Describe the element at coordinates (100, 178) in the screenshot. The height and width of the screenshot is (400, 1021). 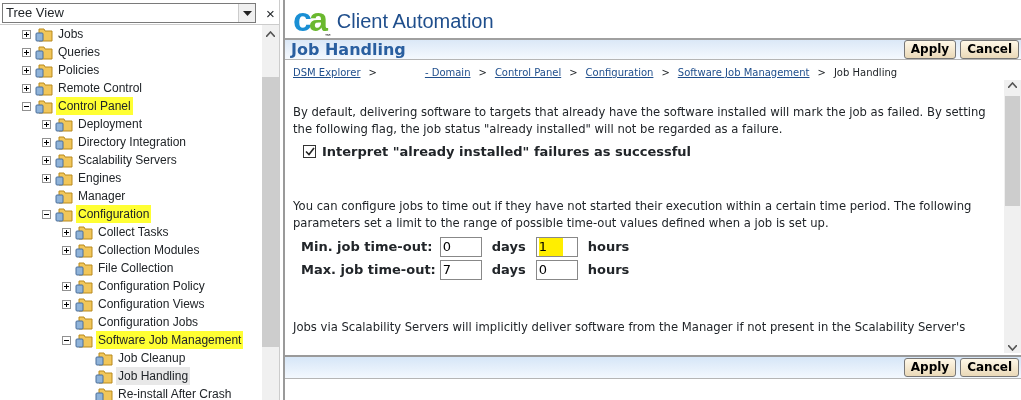
I see `tree-item: Engines` at that location.